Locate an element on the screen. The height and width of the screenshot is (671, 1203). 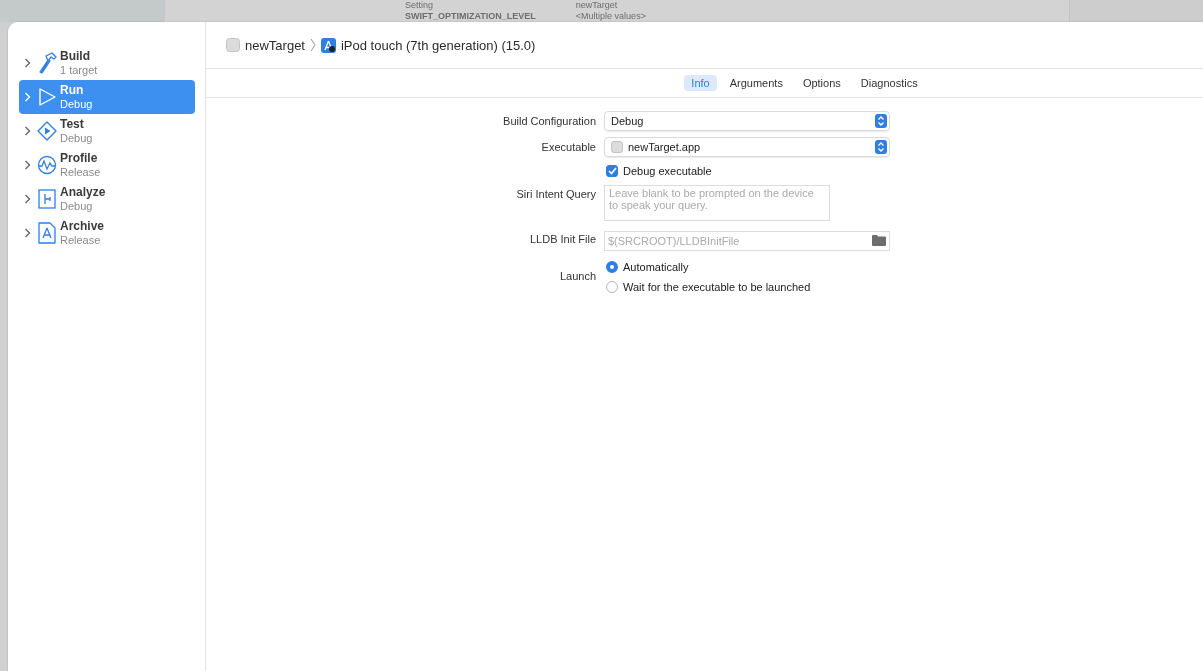
build-configuration-popup: Debug is located at coordinates (747, 121).